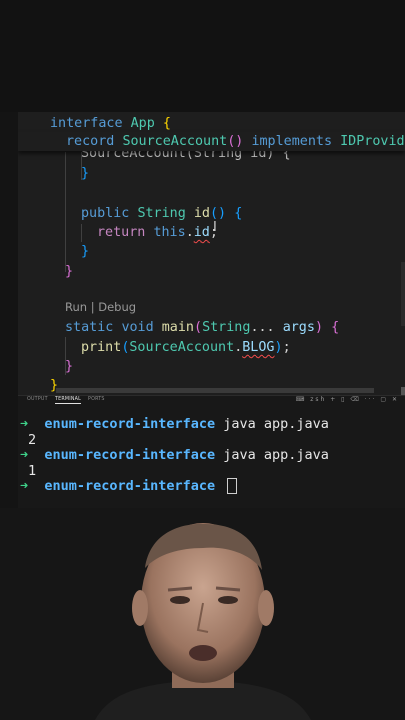 This screenshot has width=405, height=720. I want to click on code-line-id-method: public String id() {, so click(161, 213).